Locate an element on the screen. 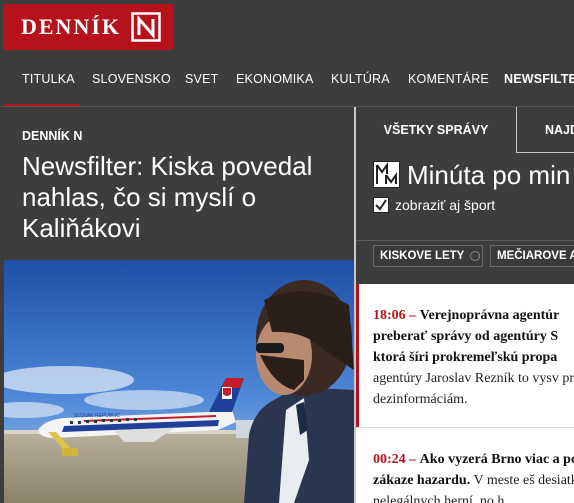 The image size is (574, 503). nav-newsfilter: NEWSFILTER is located at coordinates (539, 79).